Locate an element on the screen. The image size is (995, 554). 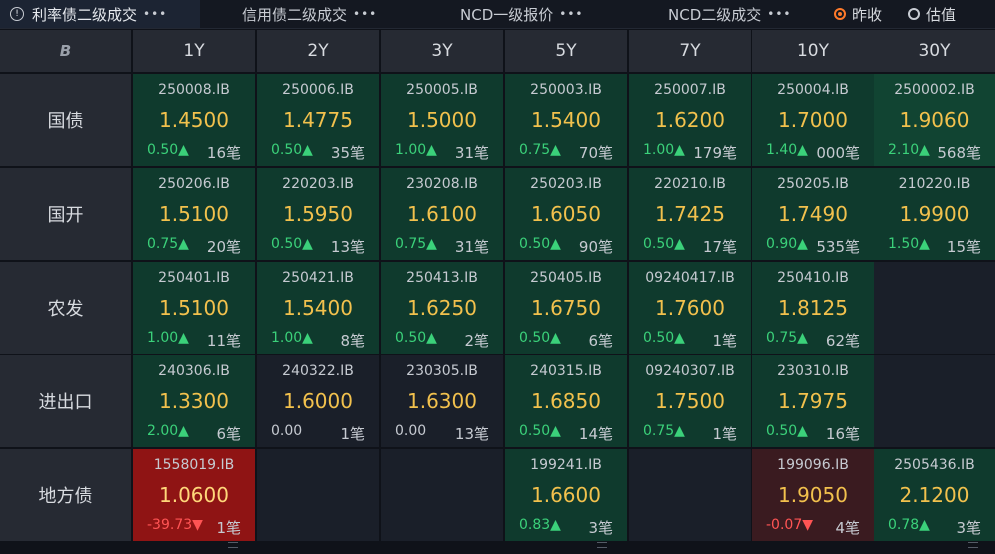
quote-cell: 250405.IB 1.6750 0.50▲ 6笔 is located at coordinates (566, 308).